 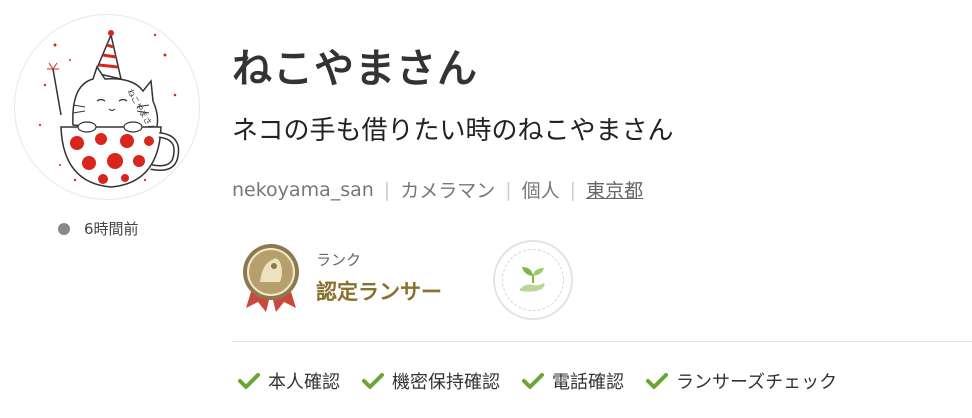 What do you see at coordinates (453, 131) in the screenshot?
I see `catchphrase: ネコの手も借りたい時のねこやまさん` at bounding box center [453, 131].